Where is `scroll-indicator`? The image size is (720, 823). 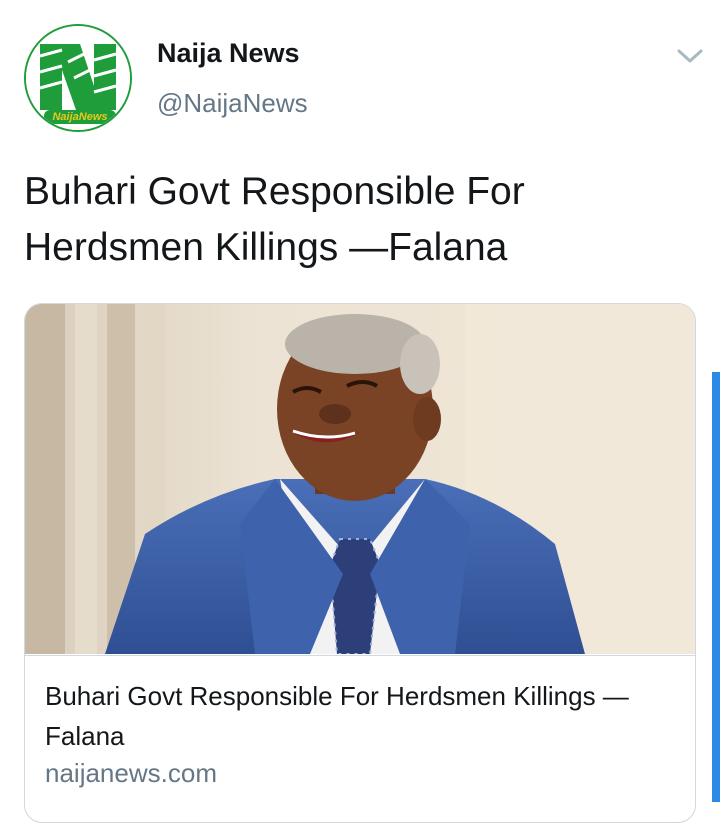 scroll-indicator is located at coordinates (716, 587).